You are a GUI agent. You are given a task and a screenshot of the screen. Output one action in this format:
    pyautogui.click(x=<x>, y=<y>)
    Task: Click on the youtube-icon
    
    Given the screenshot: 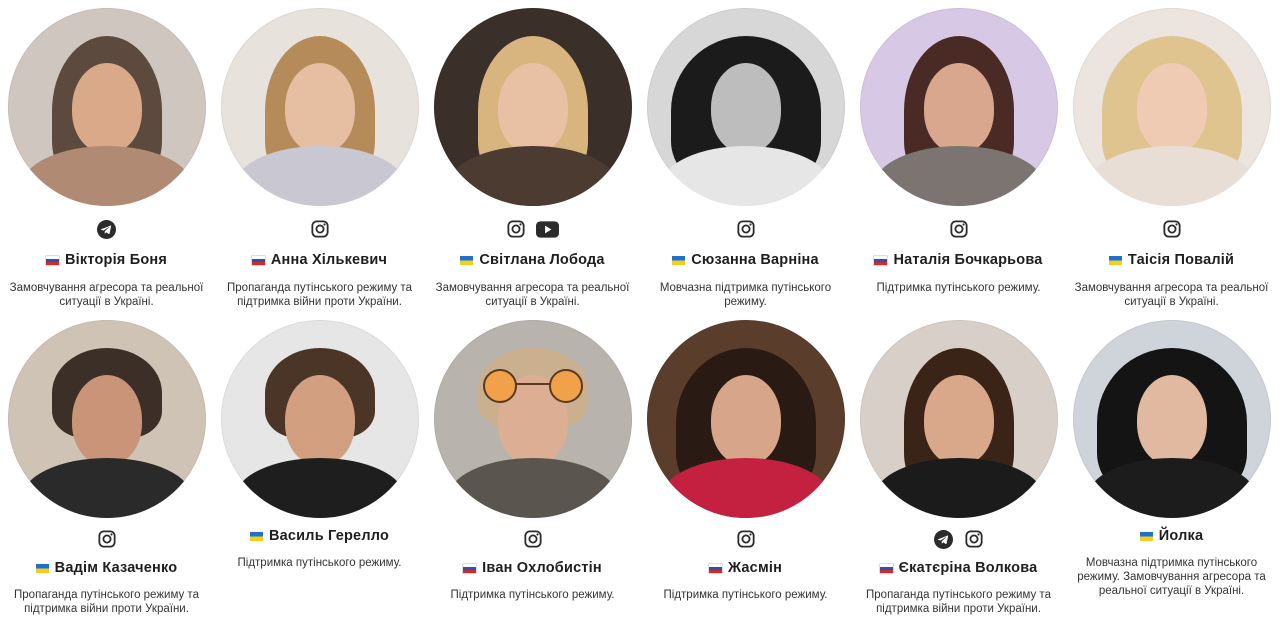 What is the action you would take?
    pyautogui.click(x=548, y=229)
    